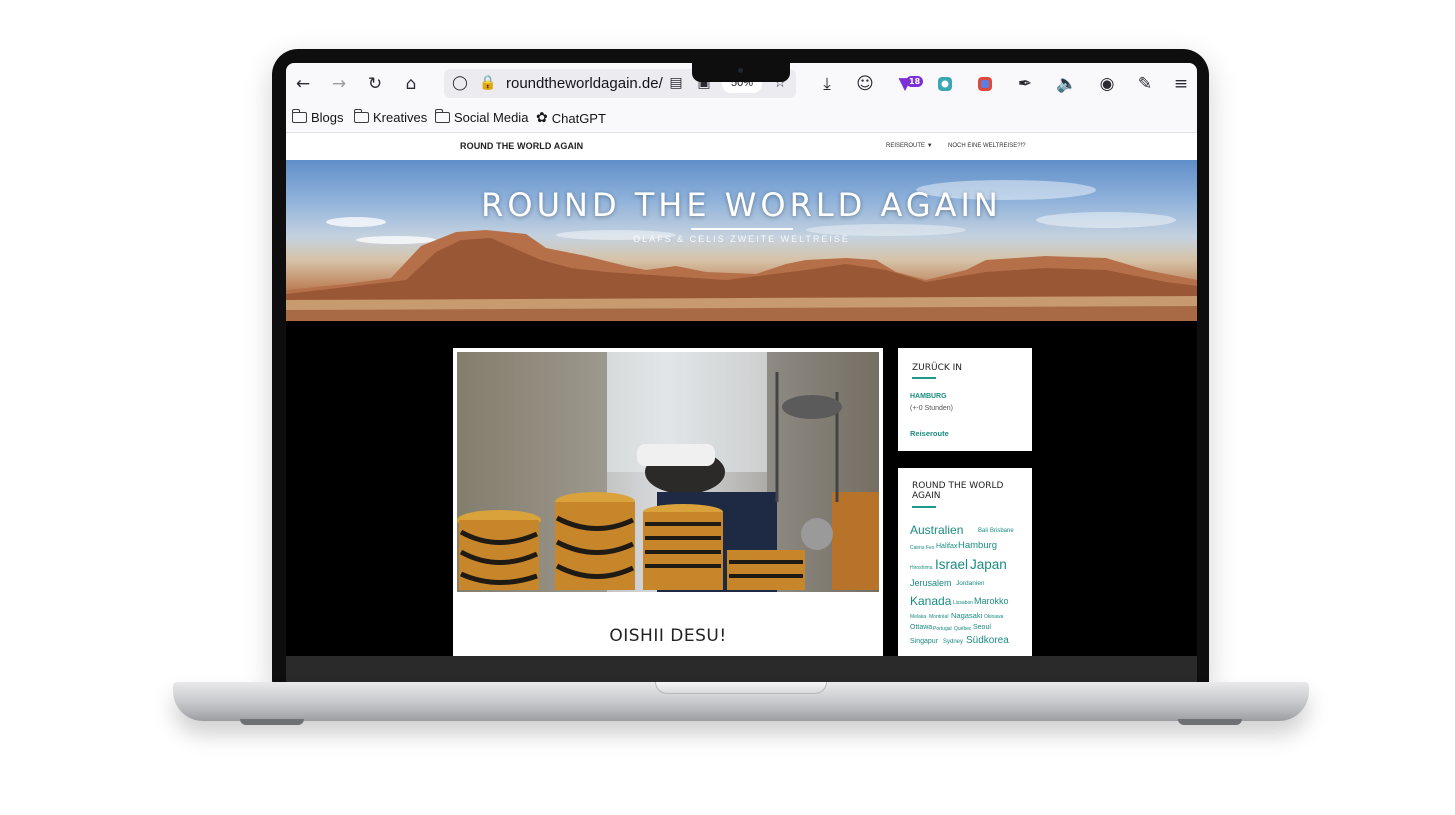 The image size is (1455, 815). I want to click on widget-title: ZURÜCK IN, so click(937, 368).